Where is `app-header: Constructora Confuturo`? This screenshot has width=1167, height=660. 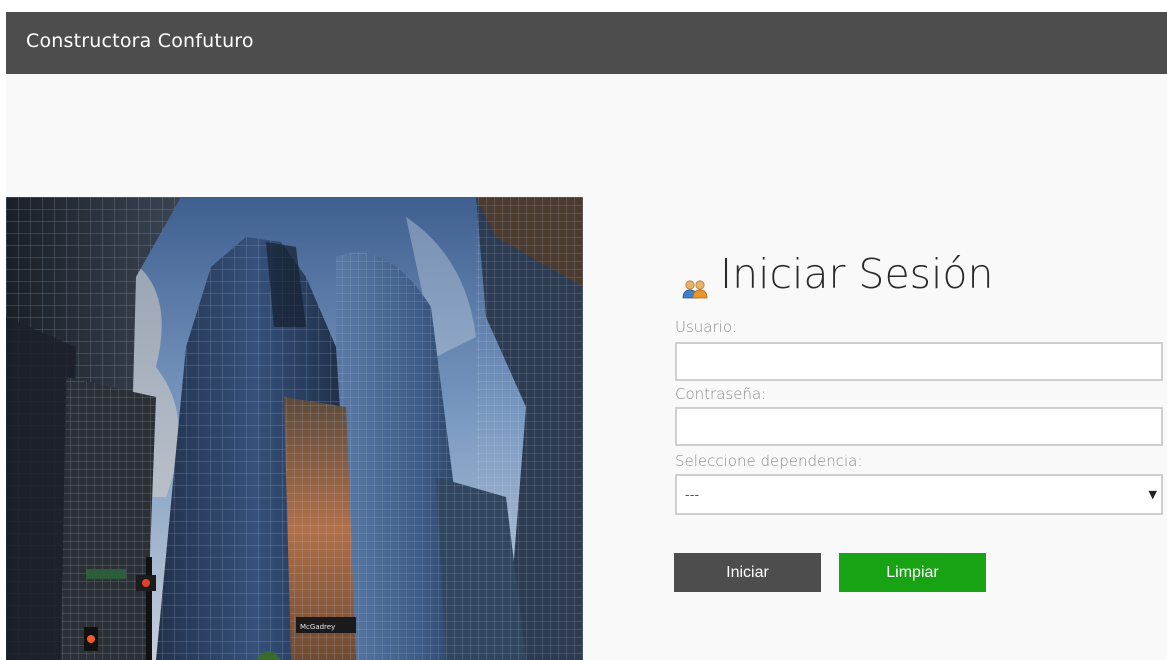
app-header: Constructora Confuturo is located at coordinates (586, 43).